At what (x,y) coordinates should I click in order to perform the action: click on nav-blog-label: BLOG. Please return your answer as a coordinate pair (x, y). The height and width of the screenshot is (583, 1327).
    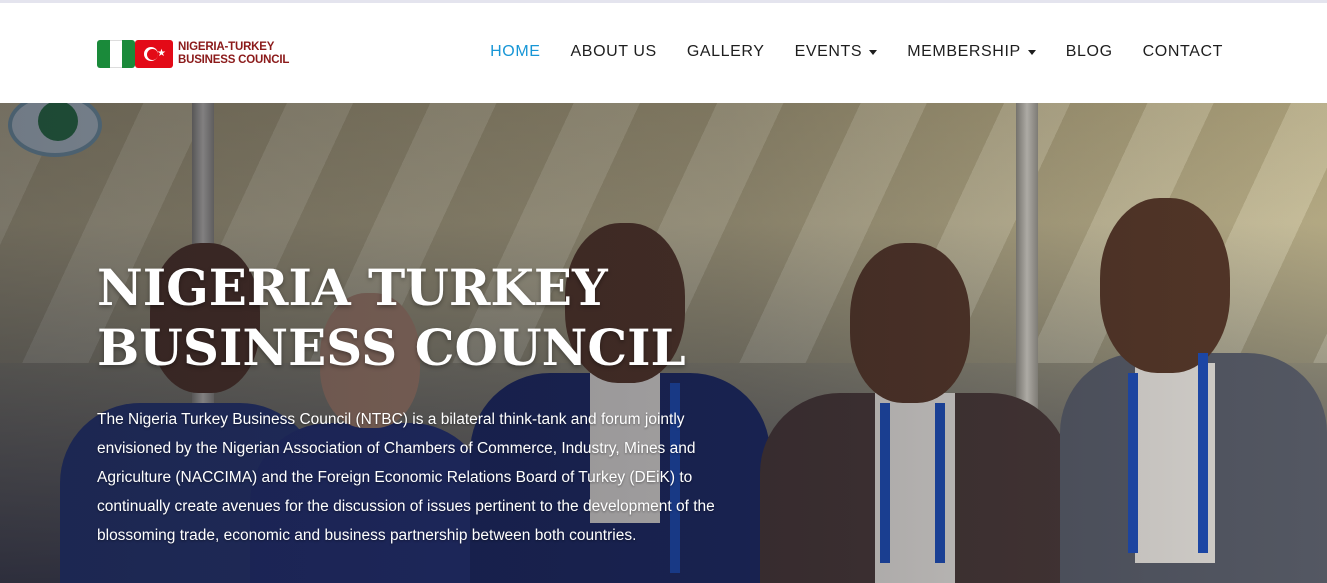
    Looking at the image, I should click on (1089, 51).